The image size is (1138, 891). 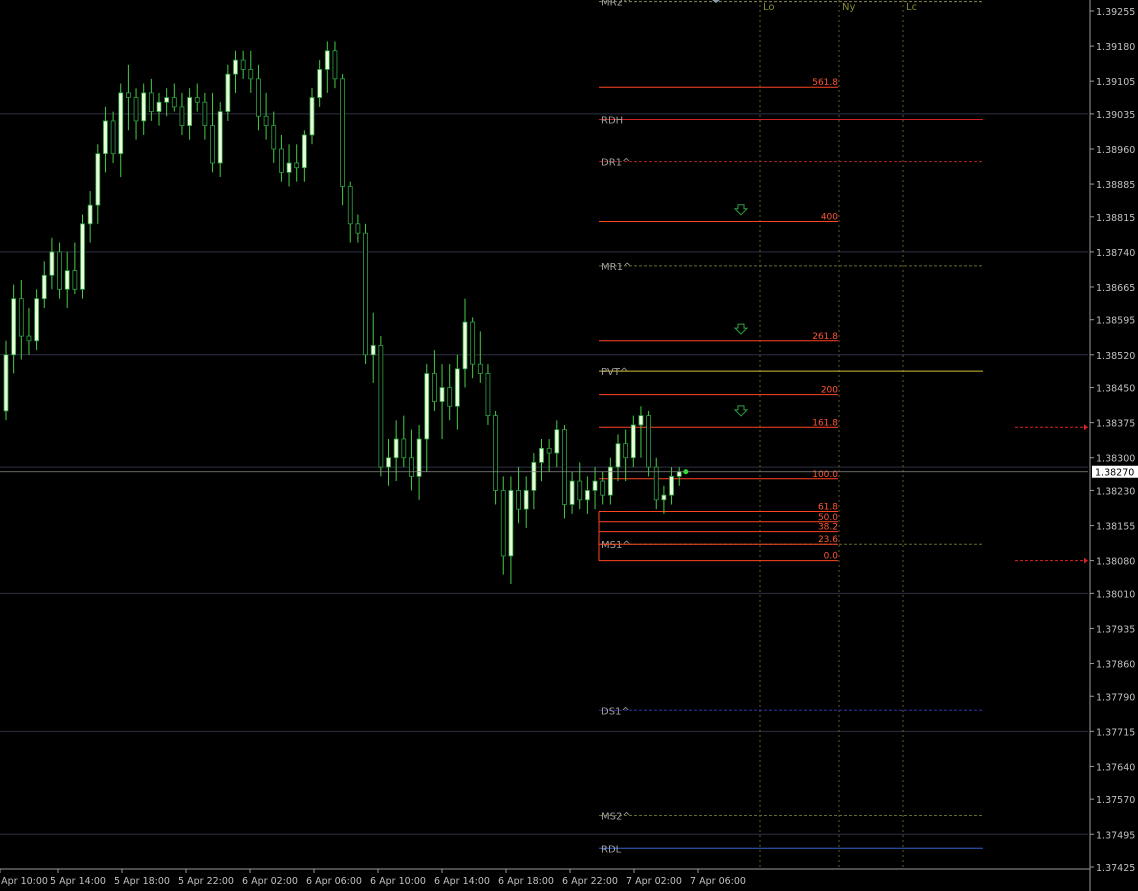 I want to click on fib-label: 161.8, so click(x=825, y=423).